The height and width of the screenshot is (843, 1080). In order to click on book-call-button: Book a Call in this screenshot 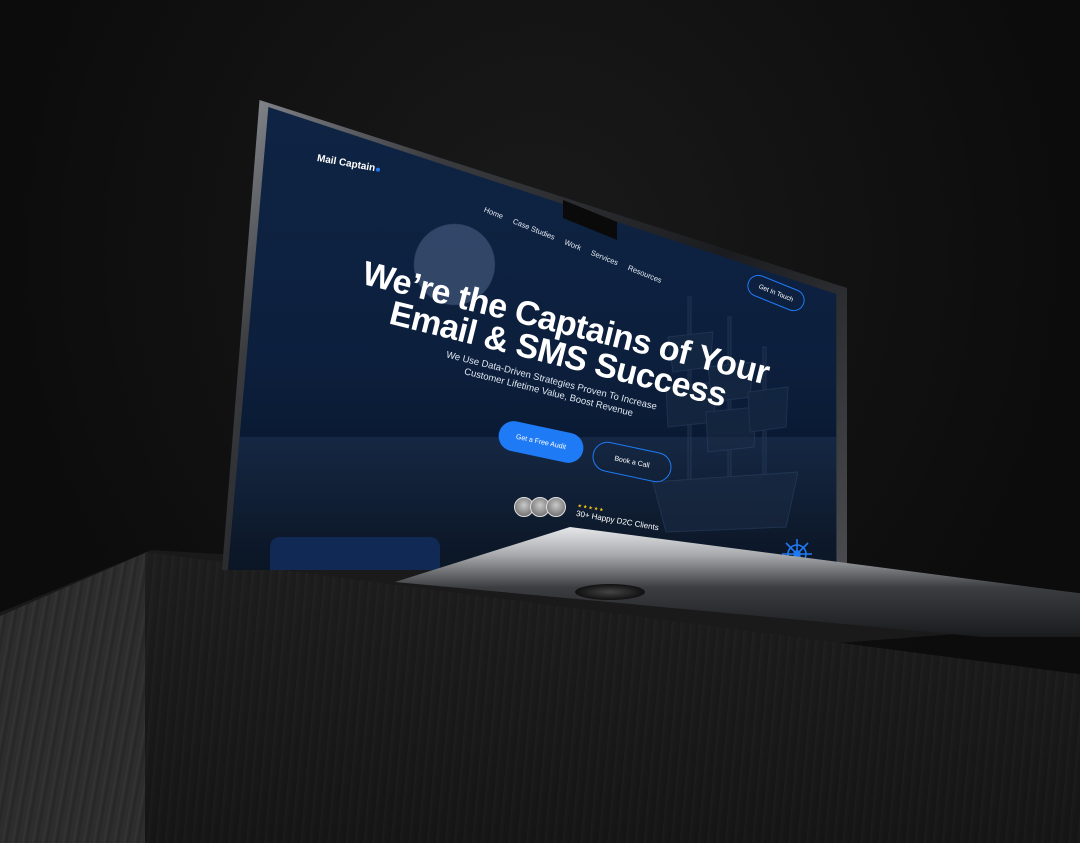, I will do `click(632, 462)`.